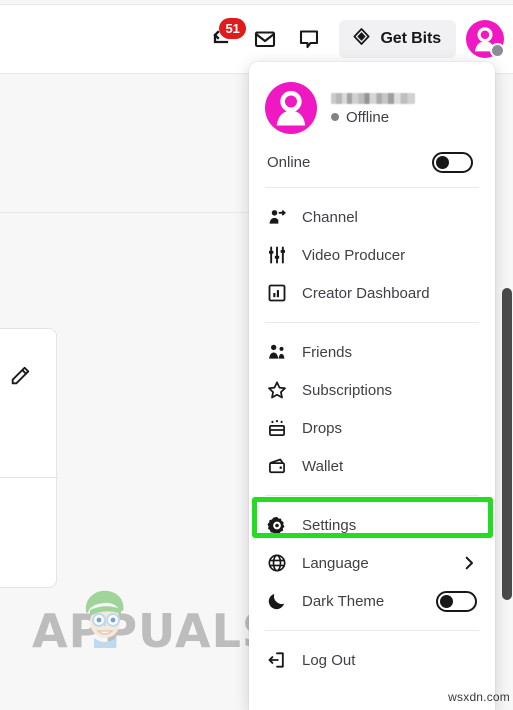 This screenshot has width=513, height=710. What do you see at coordinates (442, 162) in the screenshot?
I see `online-toggle-knob` at bounding box center [442, 162].